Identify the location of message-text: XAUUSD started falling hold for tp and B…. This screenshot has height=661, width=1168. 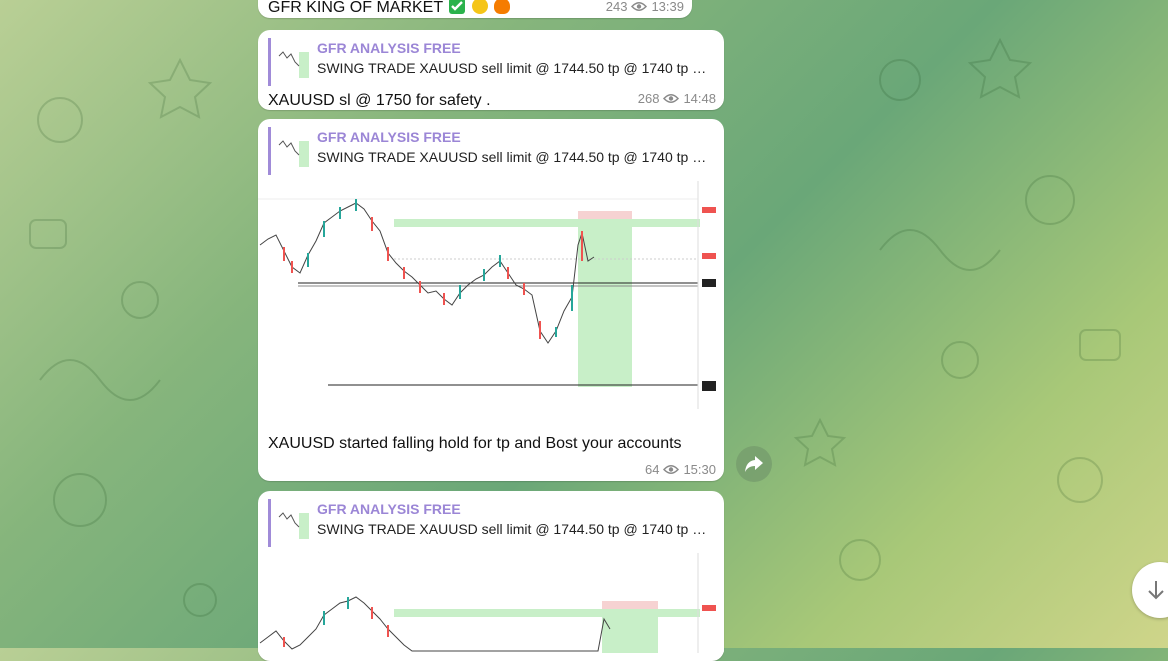
(475, 443).